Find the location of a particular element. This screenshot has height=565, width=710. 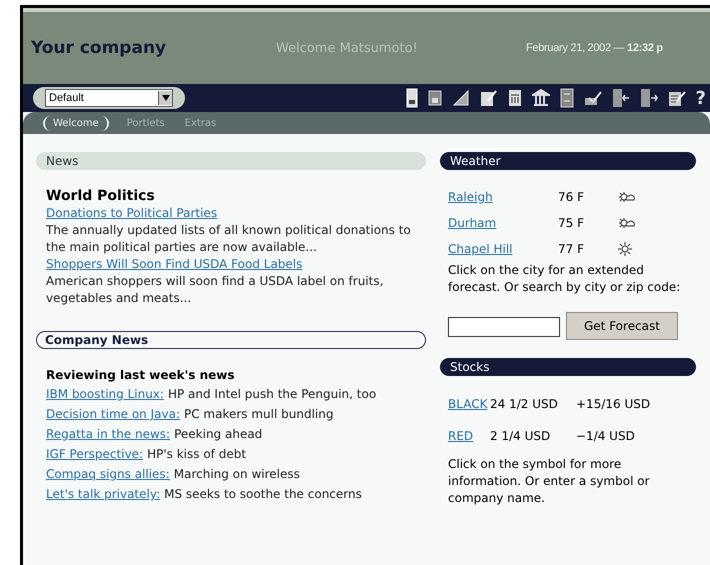

bank-page-icon is located at coordinates (515, 98).